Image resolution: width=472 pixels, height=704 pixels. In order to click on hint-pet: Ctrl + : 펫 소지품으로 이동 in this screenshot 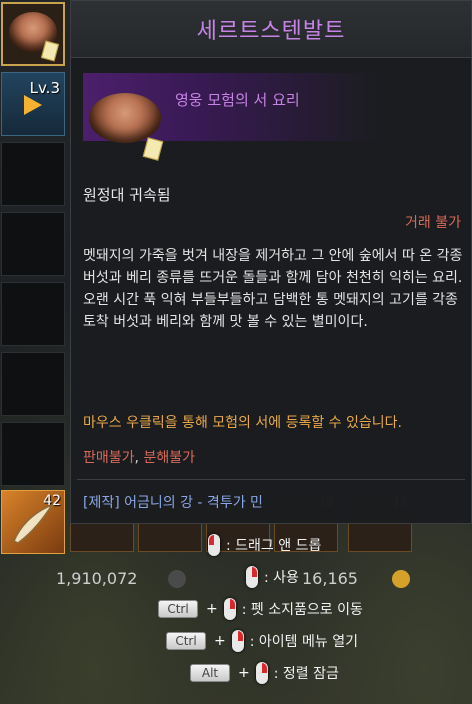, I will do `click(260, 609)`.